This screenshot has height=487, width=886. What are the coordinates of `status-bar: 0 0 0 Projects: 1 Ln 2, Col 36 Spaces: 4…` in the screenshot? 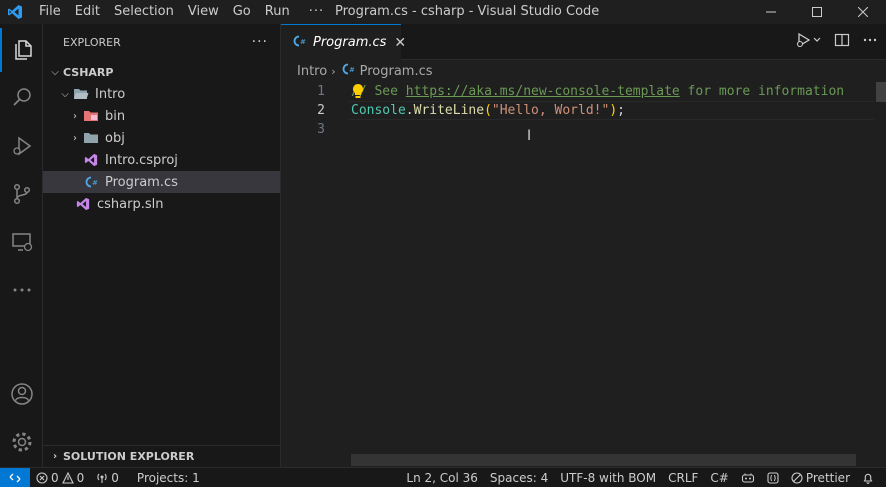 It's located at (443, 477).